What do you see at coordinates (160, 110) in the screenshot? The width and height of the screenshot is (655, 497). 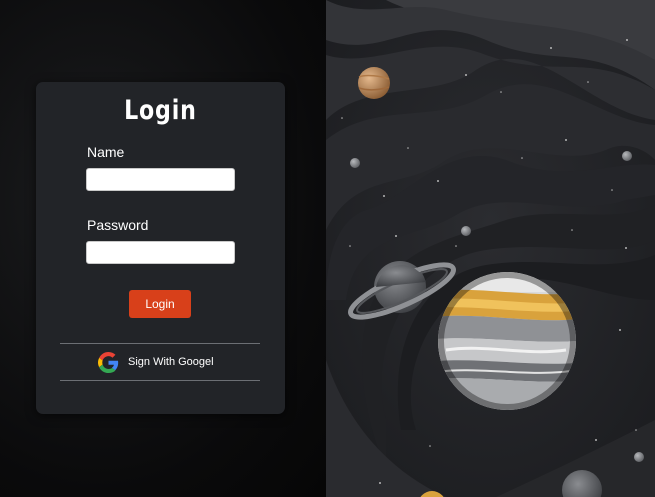 I see `login-title: Login` at bounding box center [160, 110].